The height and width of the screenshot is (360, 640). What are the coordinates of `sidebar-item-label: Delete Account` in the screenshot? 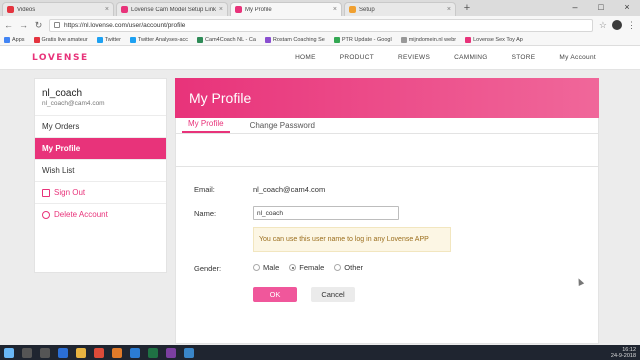 It's located at (81, 214).